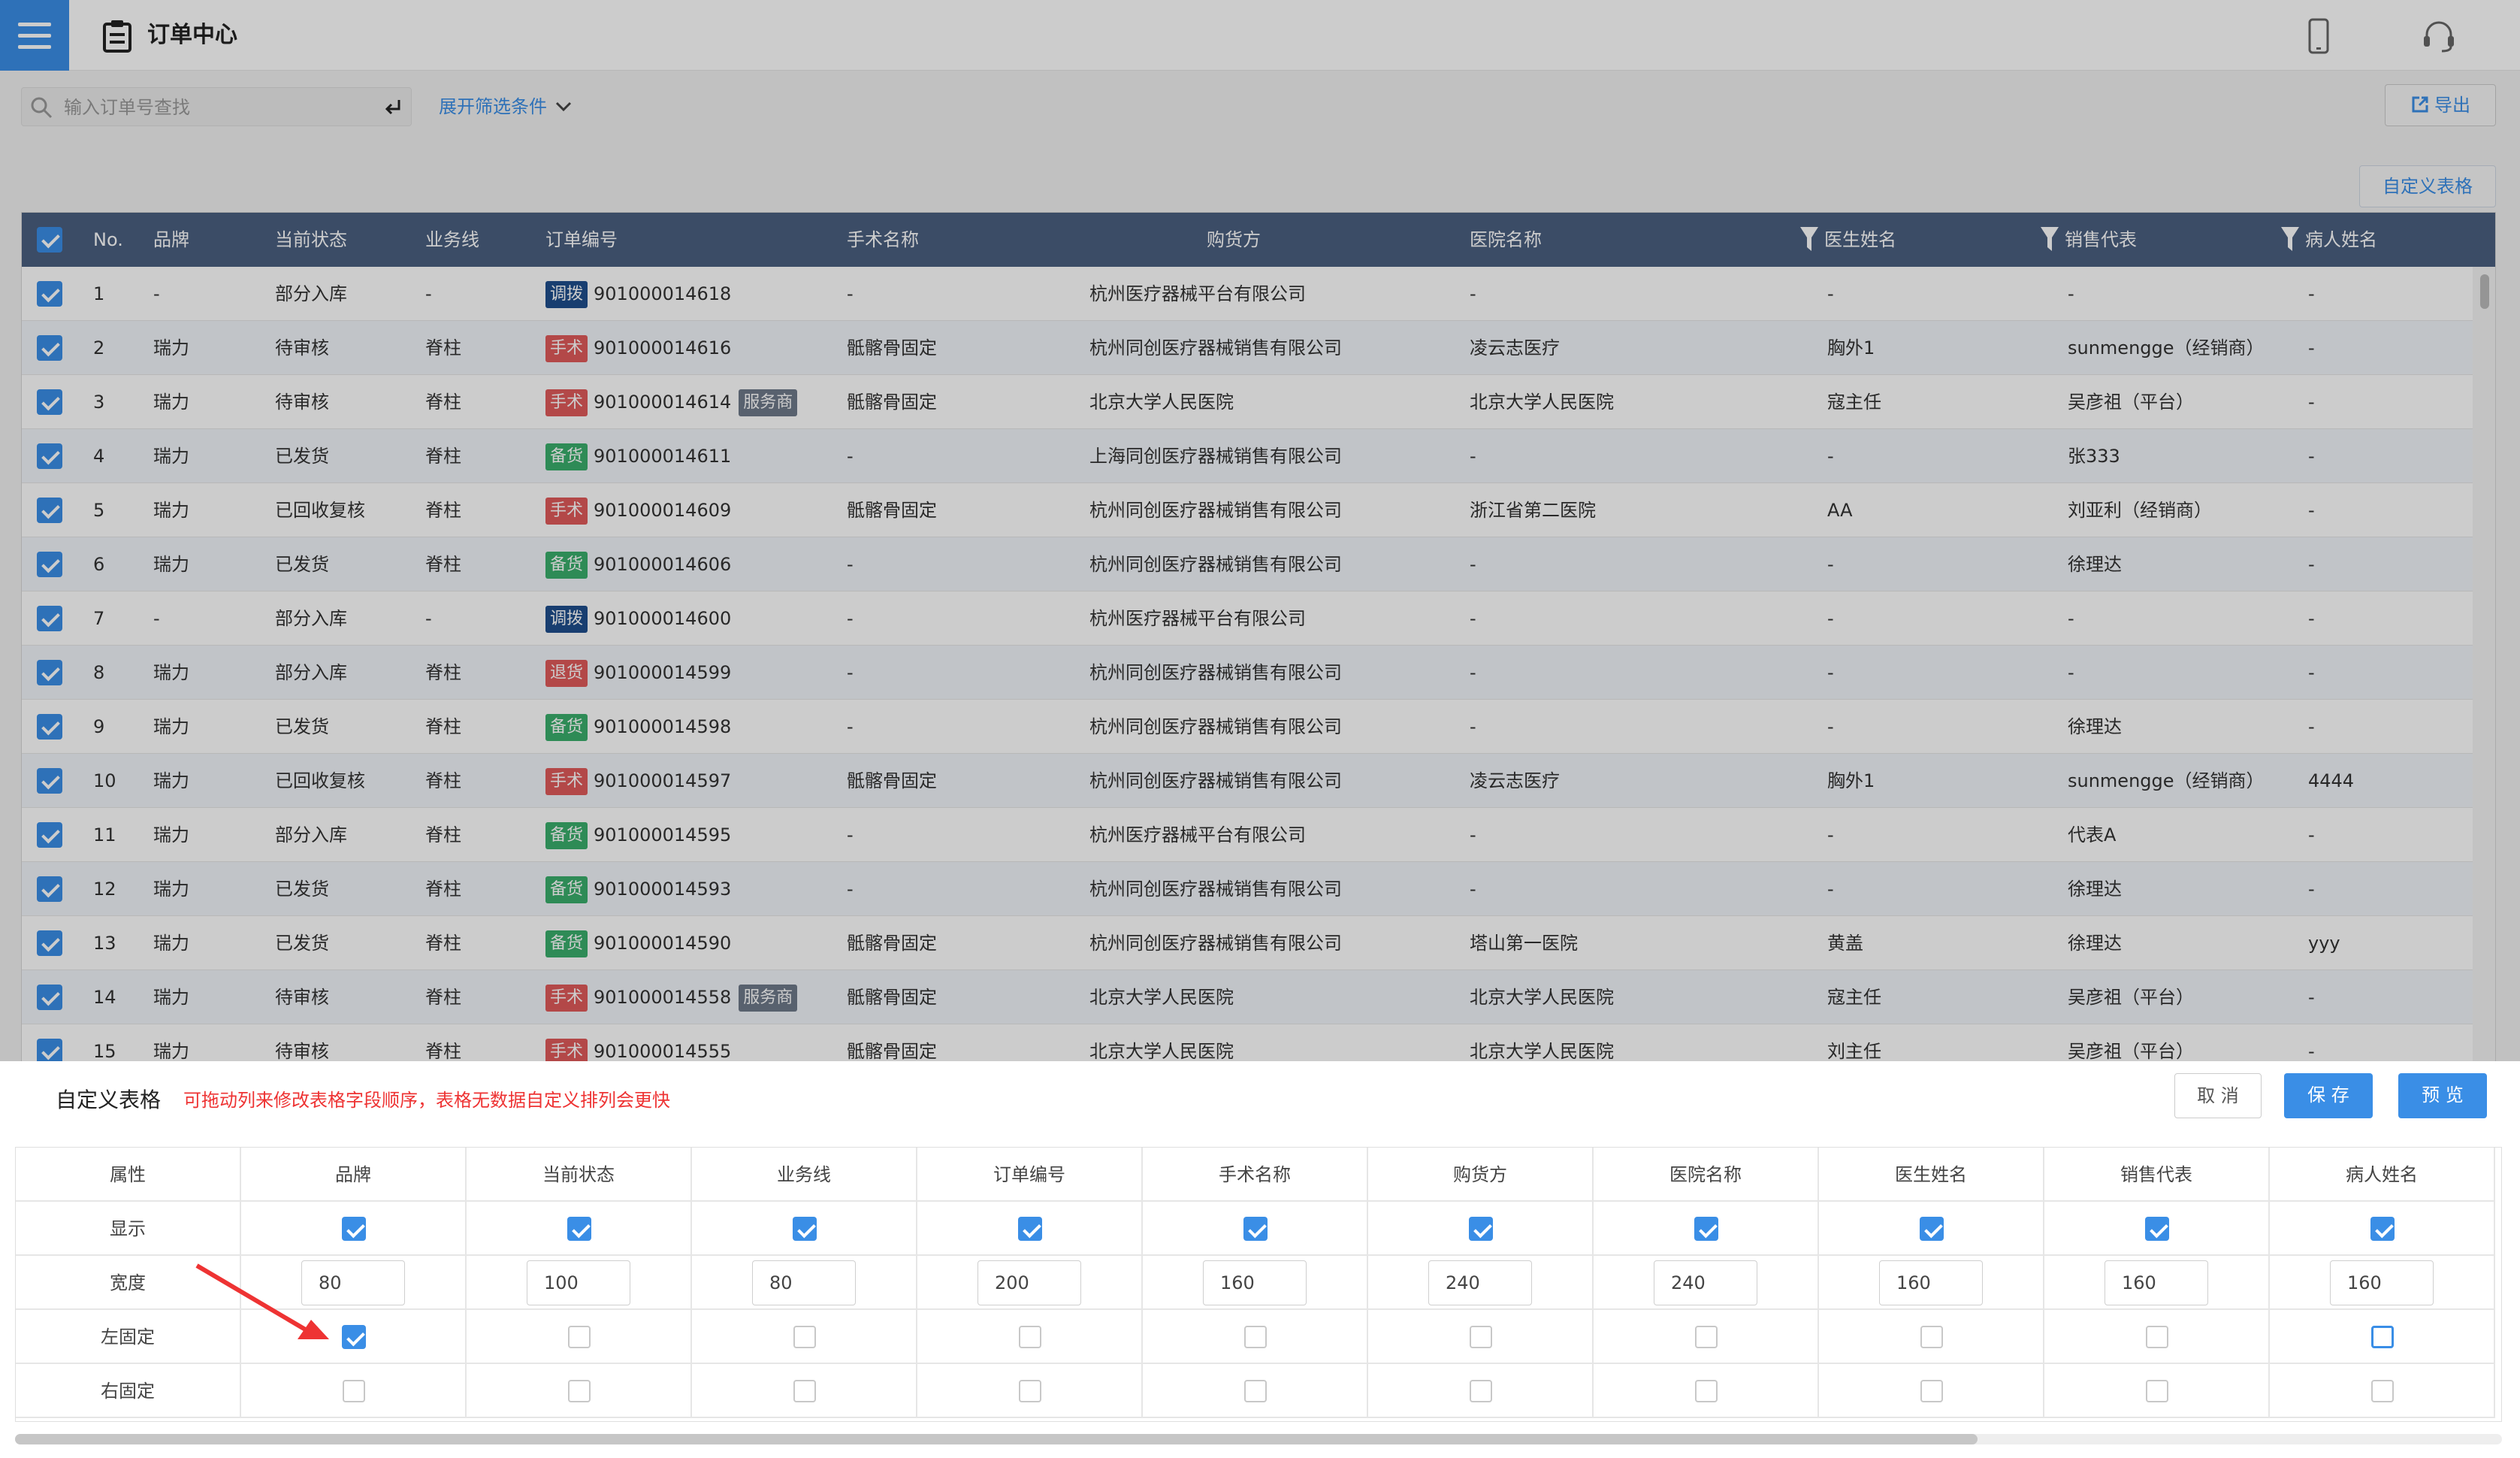 The height and width of the screenshot is (1458, 2520). I want to click on width-cell: 200, so click(1030, 1283).